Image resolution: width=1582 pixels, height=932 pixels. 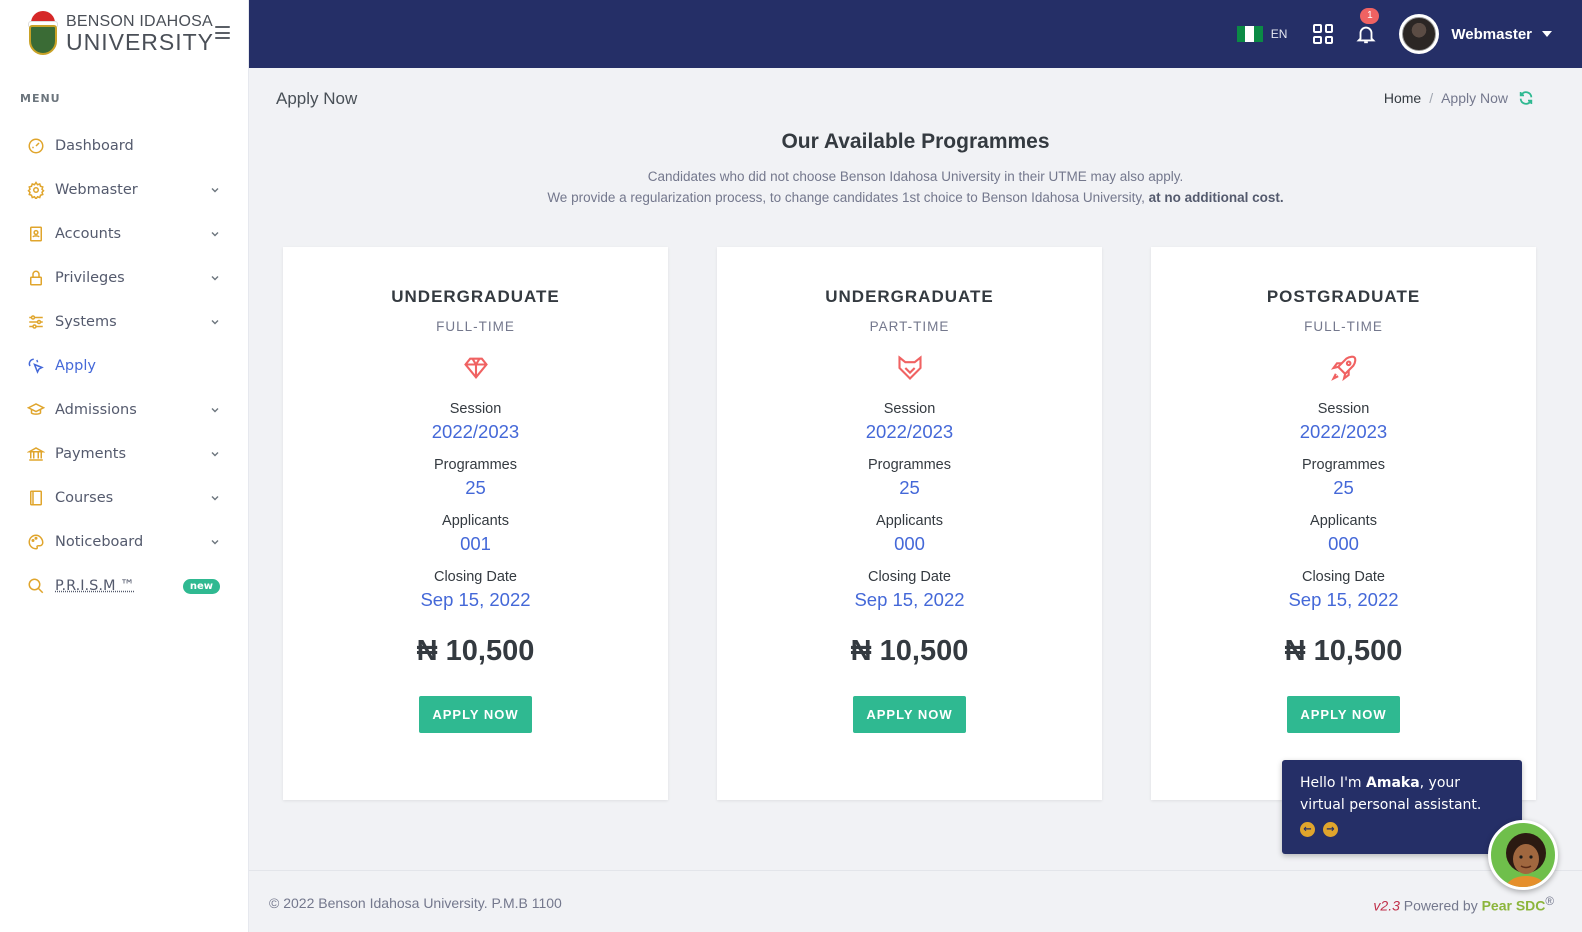 I want to click on notification-count-badge: 1, so click(x=1370, y=16).